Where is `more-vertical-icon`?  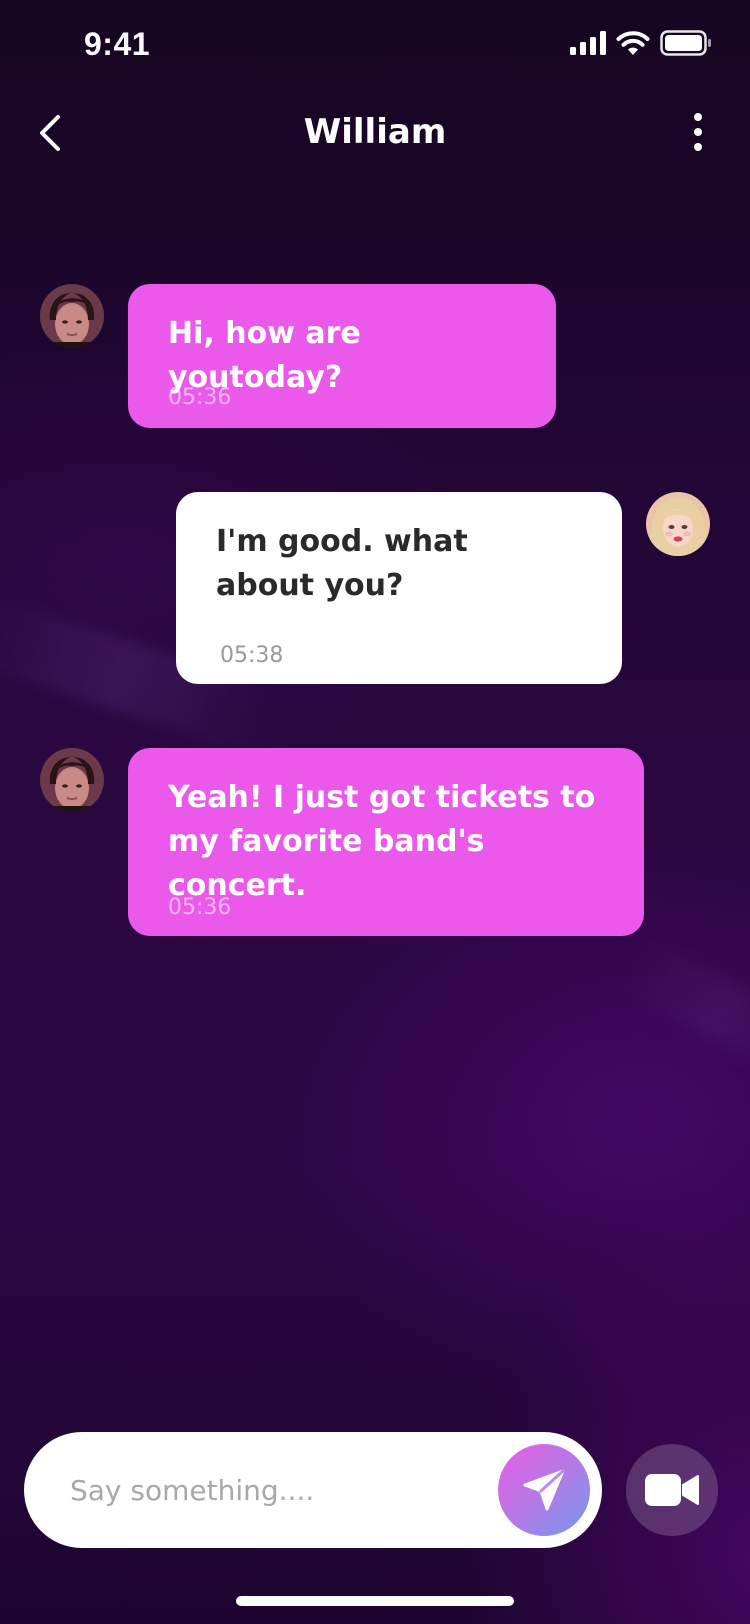
more-vertical-icon is located at coordinates (698, 117).